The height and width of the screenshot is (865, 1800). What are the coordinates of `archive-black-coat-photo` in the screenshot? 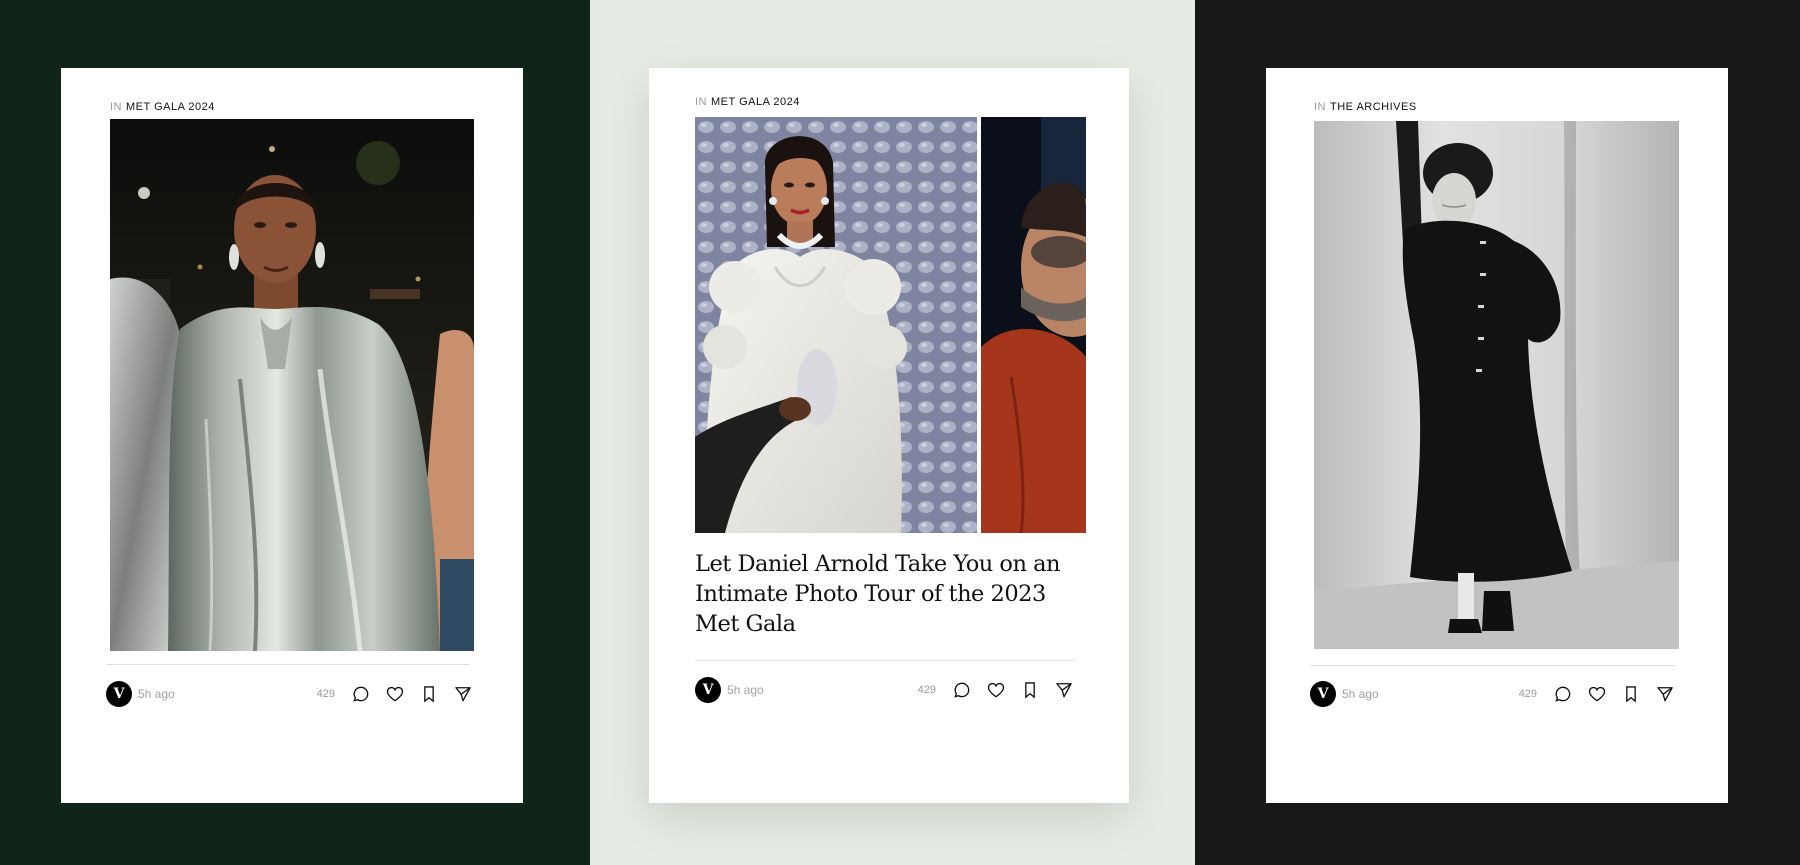 It's located at (1496, 385).